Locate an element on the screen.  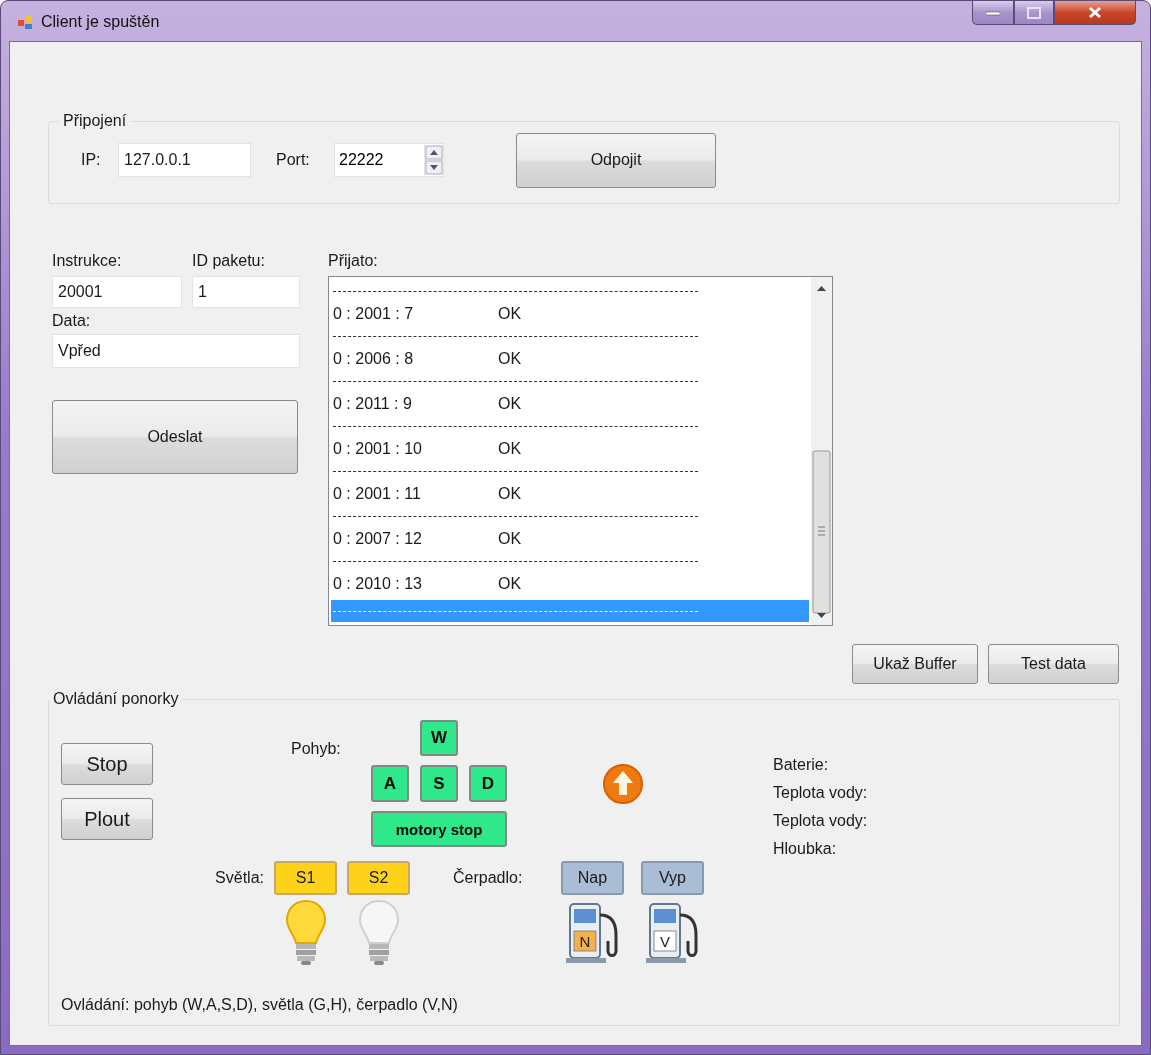
action-button: Test data is located at coordinates (1053, 664).